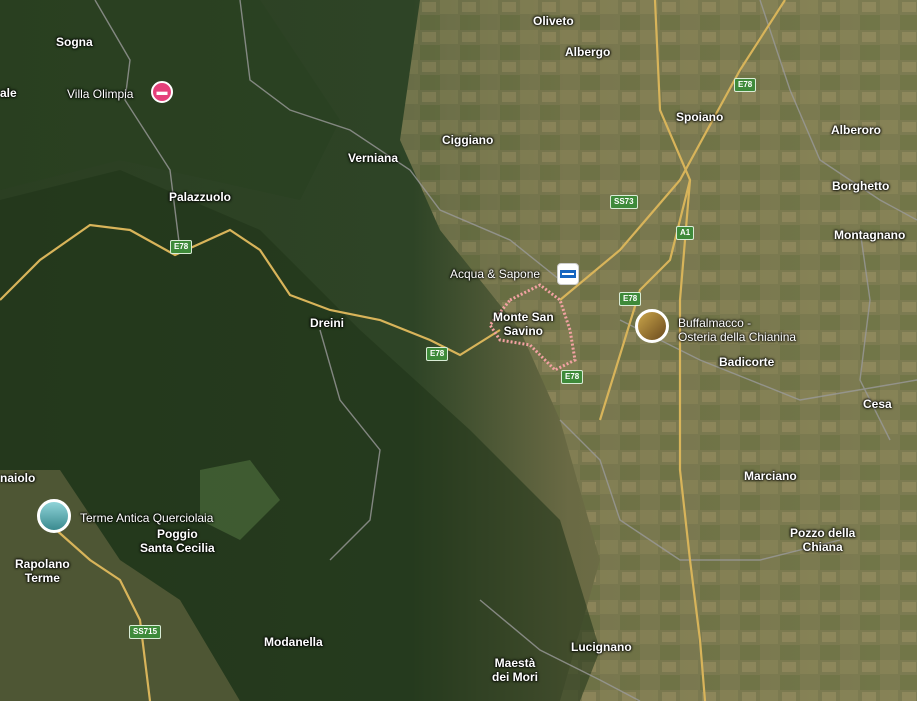  I want to click on place-label-borghetto: Borghetto, so click(860, 186).